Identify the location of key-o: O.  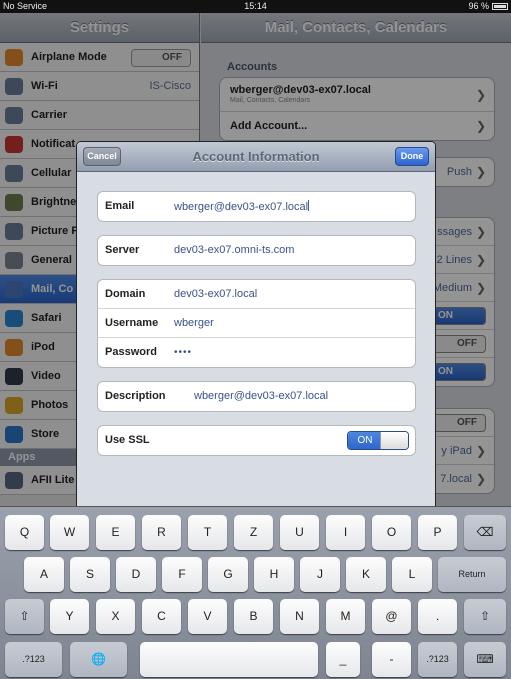
(391, 532).